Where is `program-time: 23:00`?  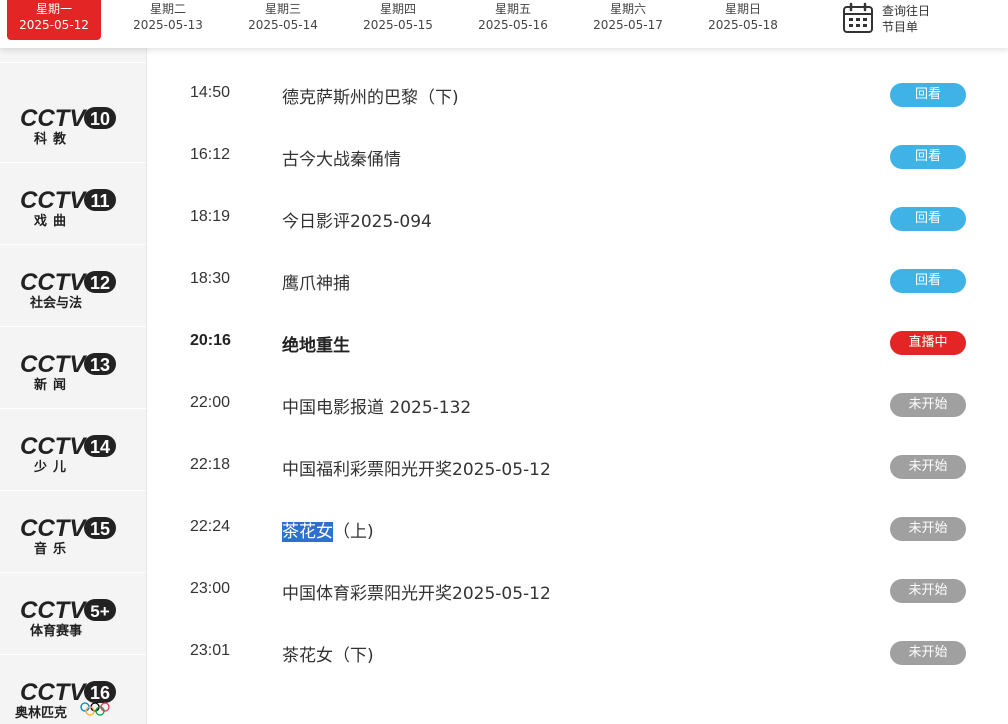 program-time: 23:00 is located at coordinates (210, 588).